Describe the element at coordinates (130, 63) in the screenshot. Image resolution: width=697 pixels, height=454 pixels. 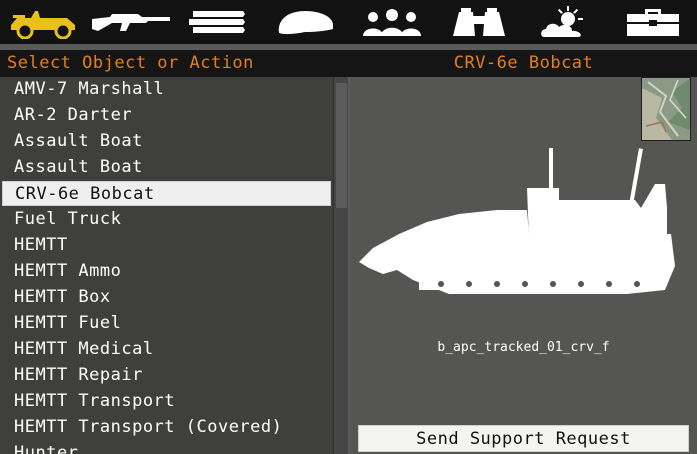
I see `list-title: Select Object or Action` at that location.